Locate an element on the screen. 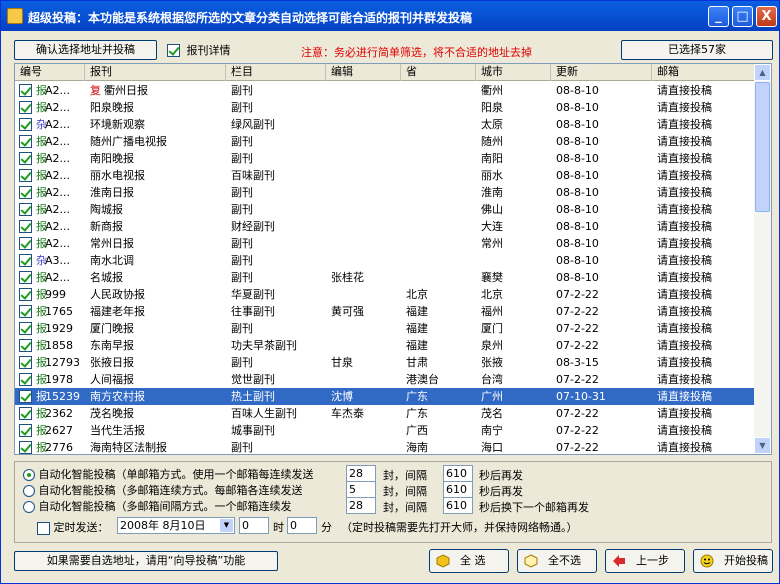 The image size is (780, 584). multi-tail: 秒后再发 is located at coordinates (501, 491).